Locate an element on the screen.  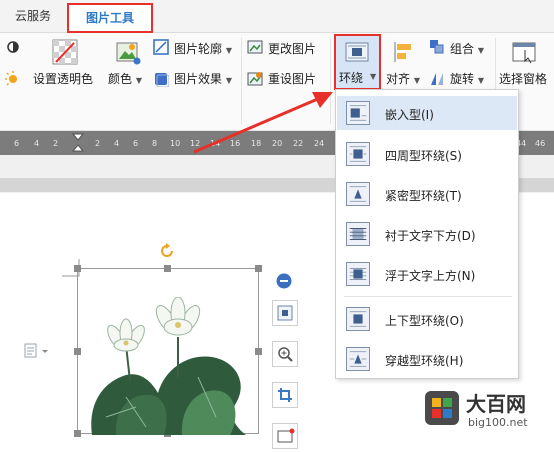
wrap-inline-icon is located at coordinates (358, 113).